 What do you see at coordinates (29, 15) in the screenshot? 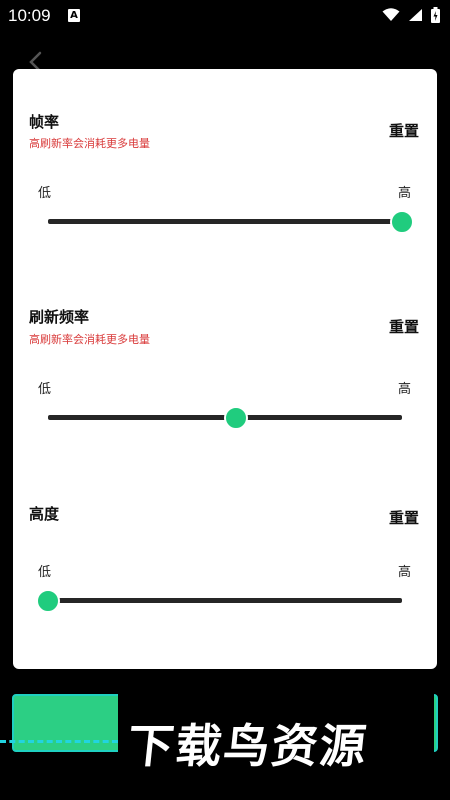
I see `status-time: 10:09` at bounding box center [29, 15].